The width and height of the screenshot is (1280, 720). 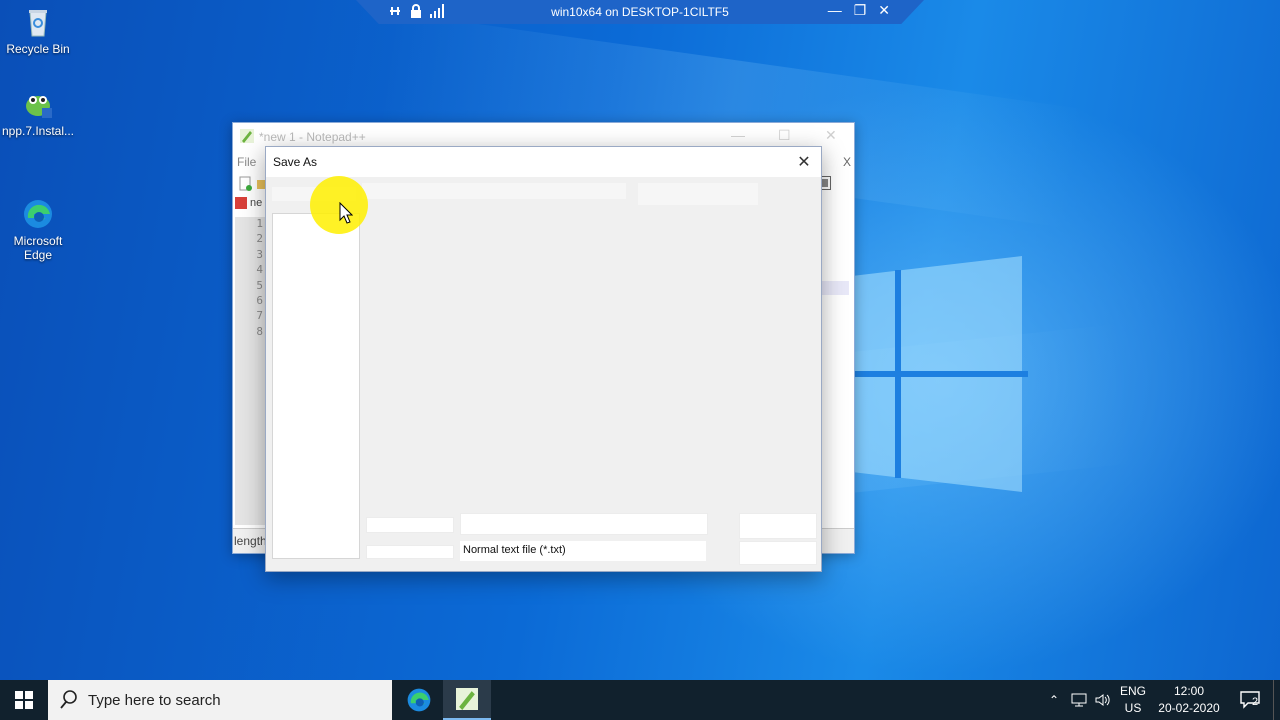 What do you see at coordinates (583, 551) in the screenshot?
I see `save-as-type-select: Normal text file (*.txt)` at bounding box center [583, 551].